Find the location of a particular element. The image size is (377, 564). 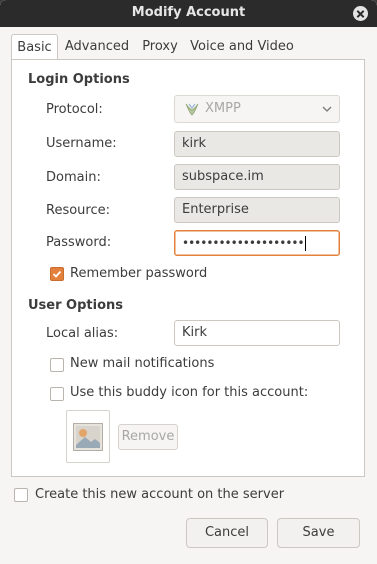

remove-icon-button: Remove is located at coordinates (148, 437).